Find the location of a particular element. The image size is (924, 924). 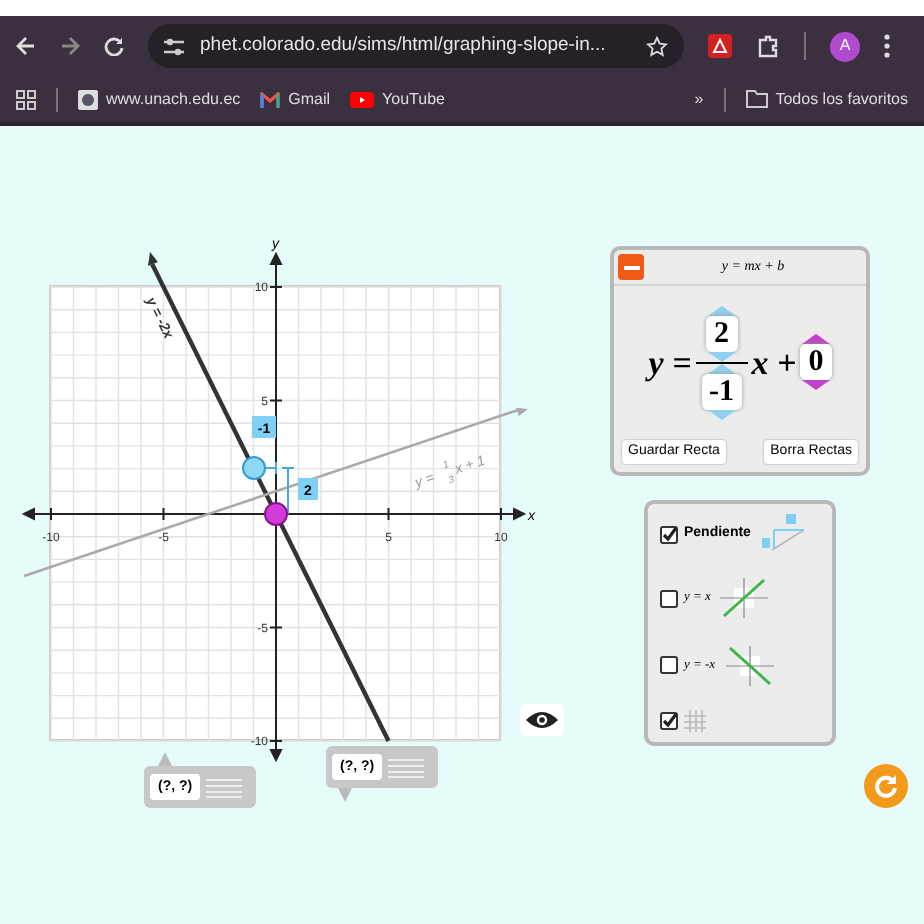

collapse-button is located at coordinates (631, 267).